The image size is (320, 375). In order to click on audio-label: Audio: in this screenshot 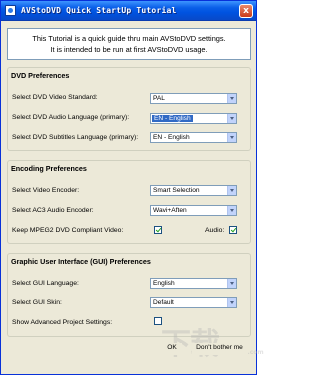, I will do `click(215, 230)`.